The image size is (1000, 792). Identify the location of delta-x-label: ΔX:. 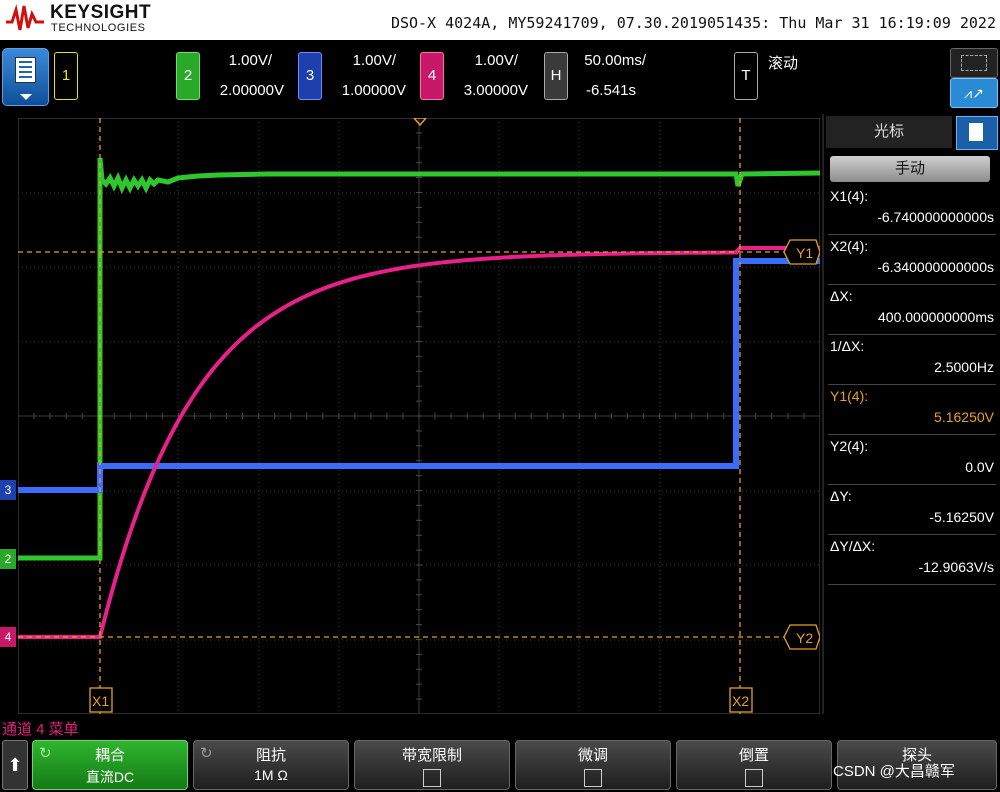
(841, 296).